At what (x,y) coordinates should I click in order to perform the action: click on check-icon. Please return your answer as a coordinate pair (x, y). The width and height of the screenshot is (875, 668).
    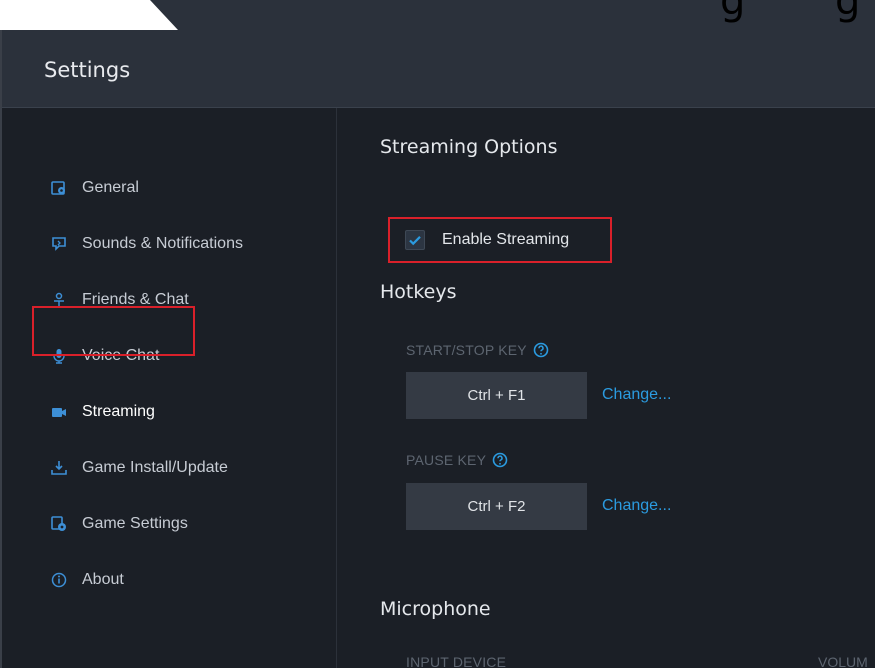
    Looking at the image, I should click on (415, 241).